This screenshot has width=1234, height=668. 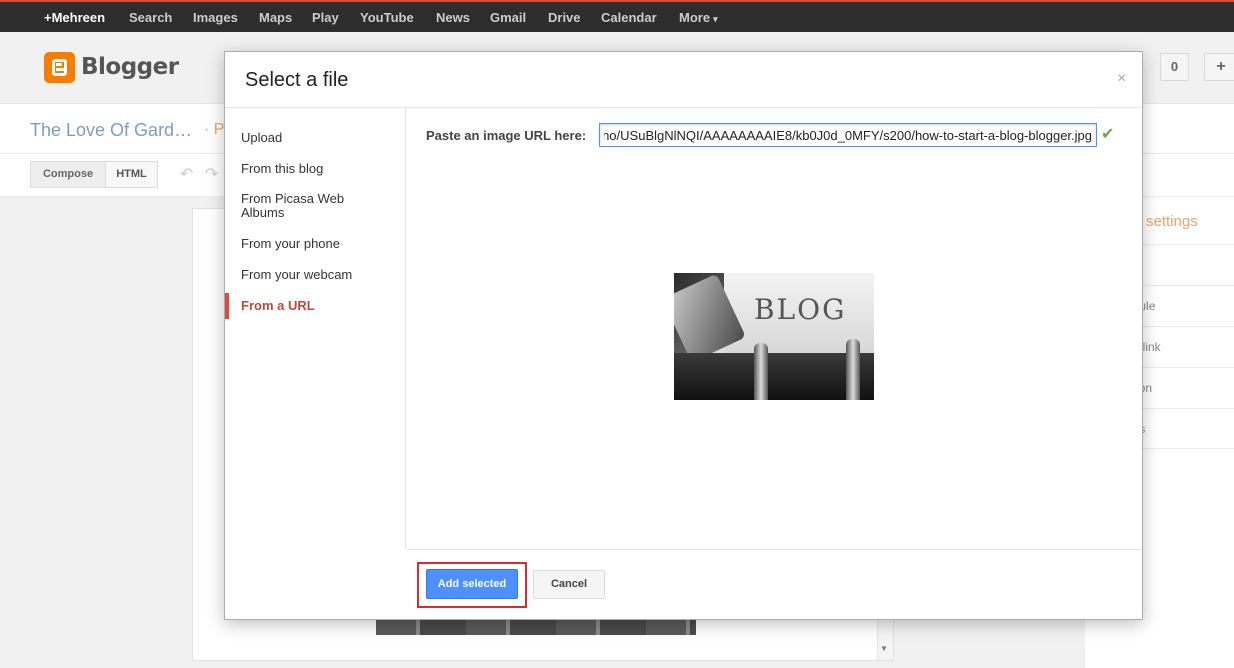 I want to click on gbar-images-link: Images, so click(x=215, y=17).